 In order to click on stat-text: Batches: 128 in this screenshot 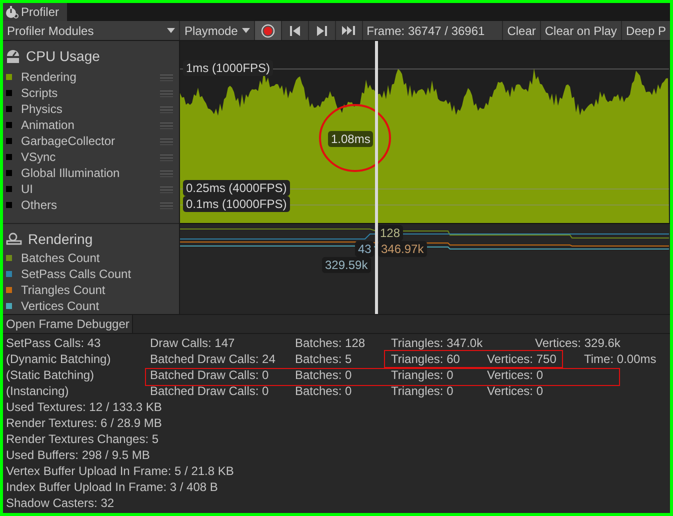, I will do `click(330, 343)`.